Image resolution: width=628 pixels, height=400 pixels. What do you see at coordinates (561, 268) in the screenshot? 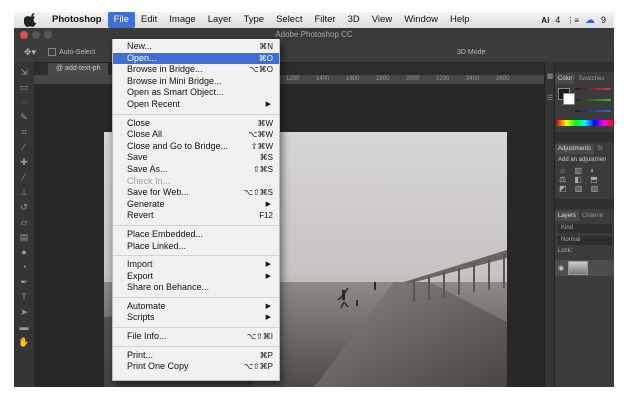
I see `eye-icon: ◉` at bounding box center [561, 268].